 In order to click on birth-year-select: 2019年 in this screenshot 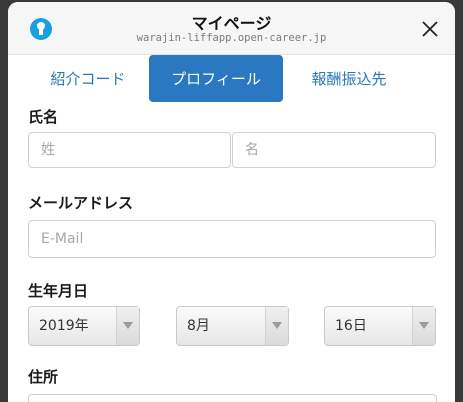, I will do `click(84, 326)`.